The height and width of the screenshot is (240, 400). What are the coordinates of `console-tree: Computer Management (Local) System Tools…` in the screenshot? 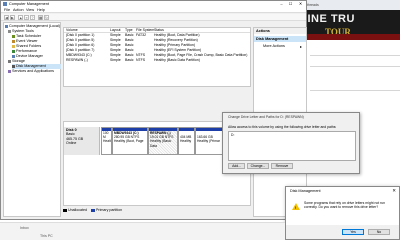 It's located at (32, 119).